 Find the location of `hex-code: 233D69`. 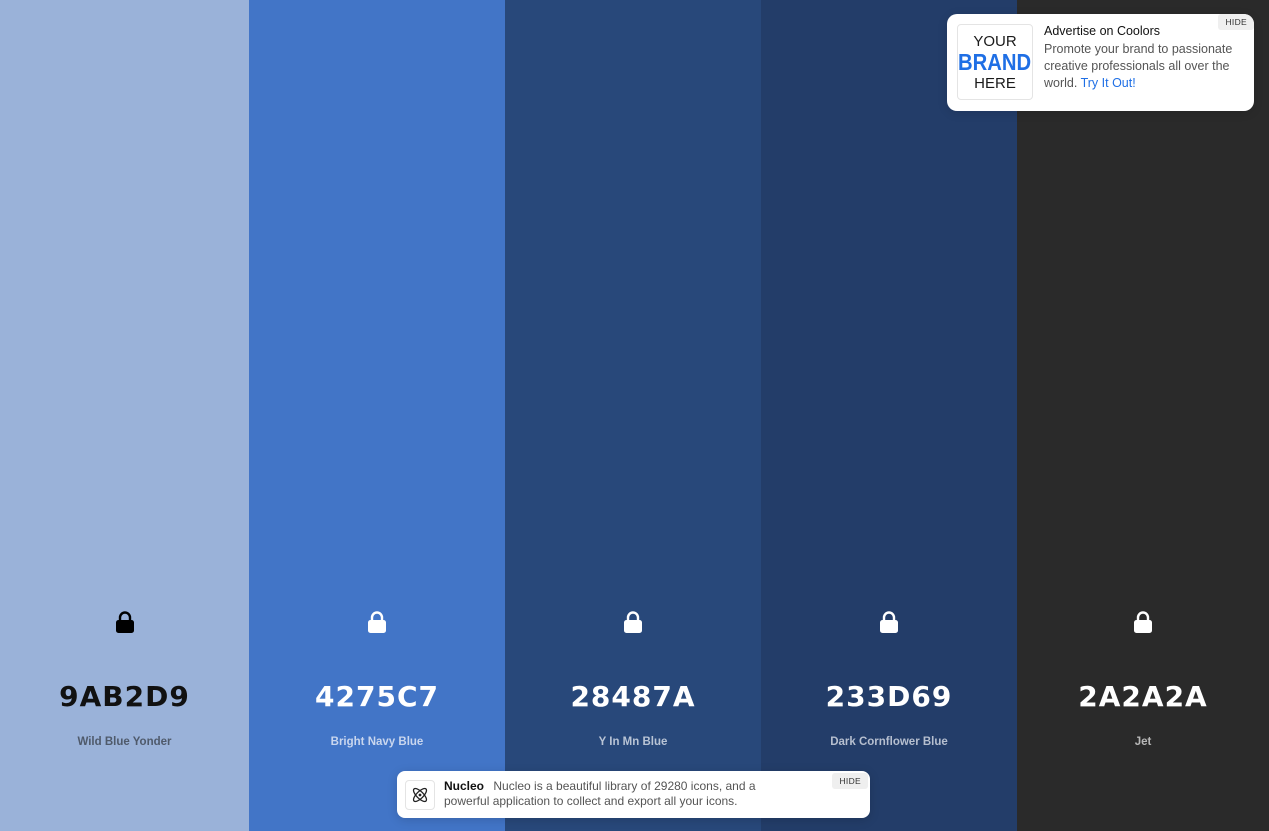

hex-code: 233D69 is located at coordinates (889, 696).